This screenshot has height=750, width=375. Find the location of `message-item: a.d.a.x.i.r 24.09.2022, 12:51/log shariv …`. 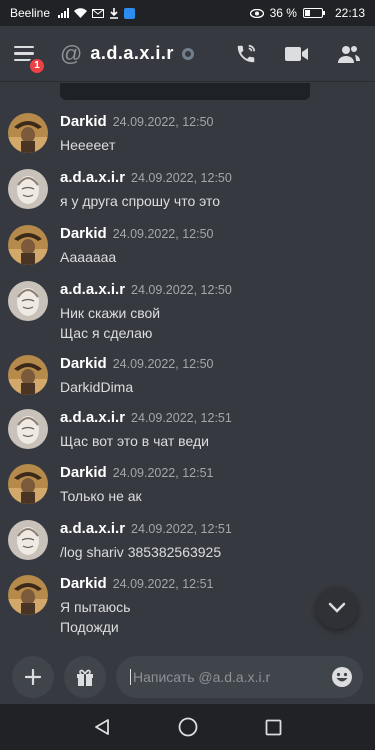

message-item: a.d.a.x.i.r 24.09.2022, 12:51/log shariv … is located at coordinates (187, 541).